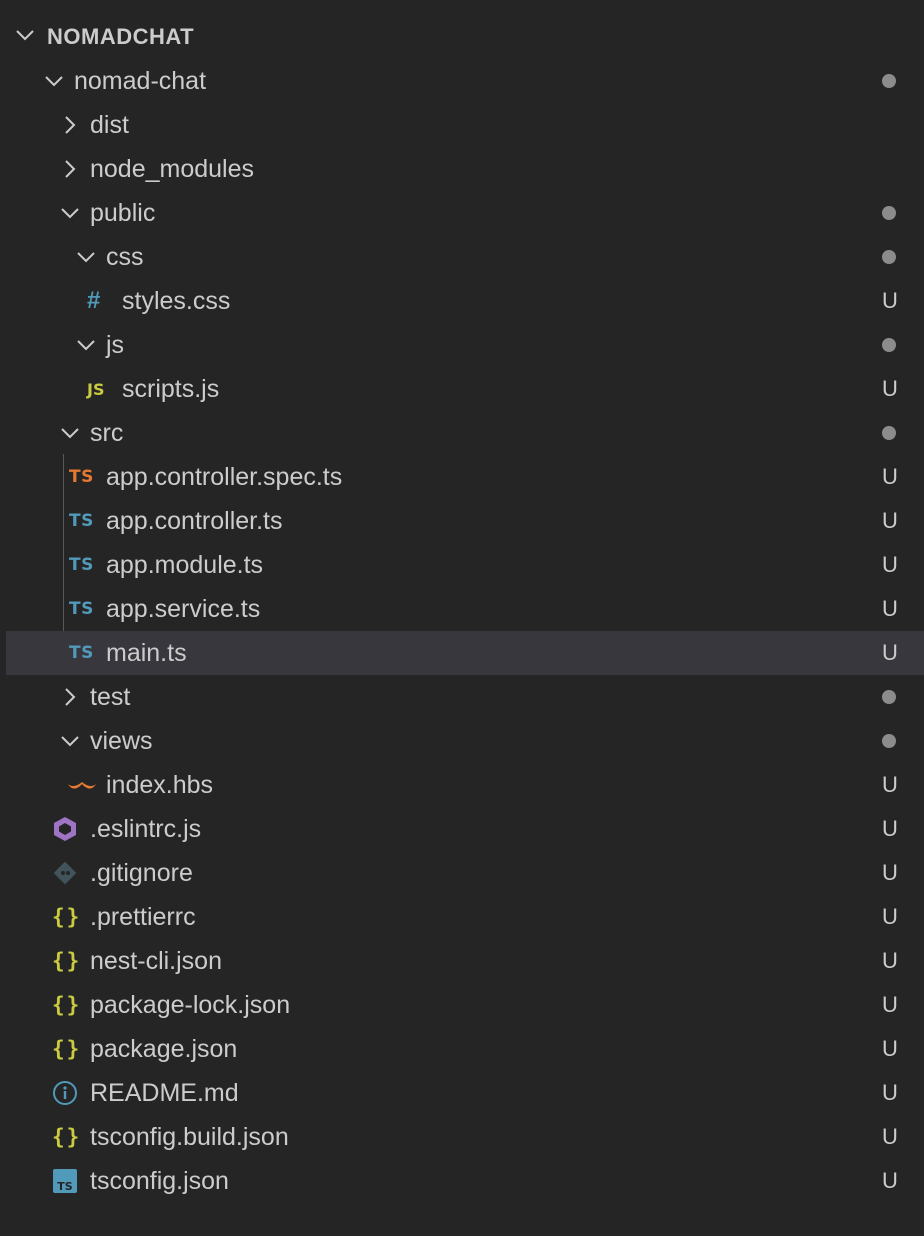 Image resolution: width=924 pixels, height=1236 pixels. I want to click on item-label: .eslintrc.js, so click(146, 829).